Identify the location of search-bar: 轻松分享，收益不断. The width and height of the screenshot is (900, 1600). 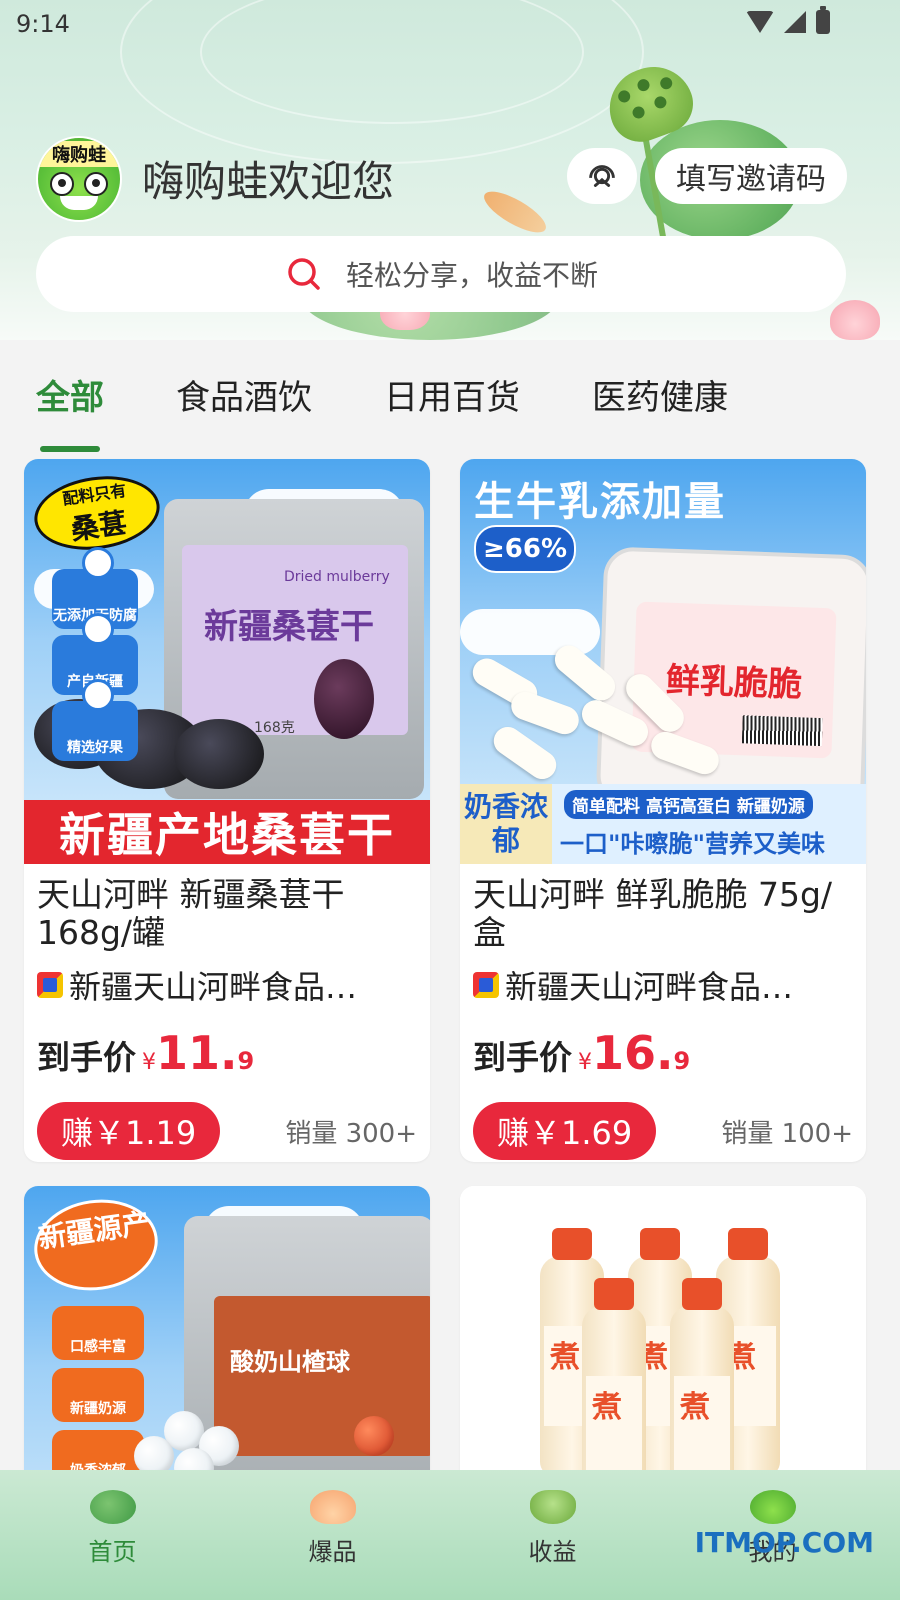
(441, 274).